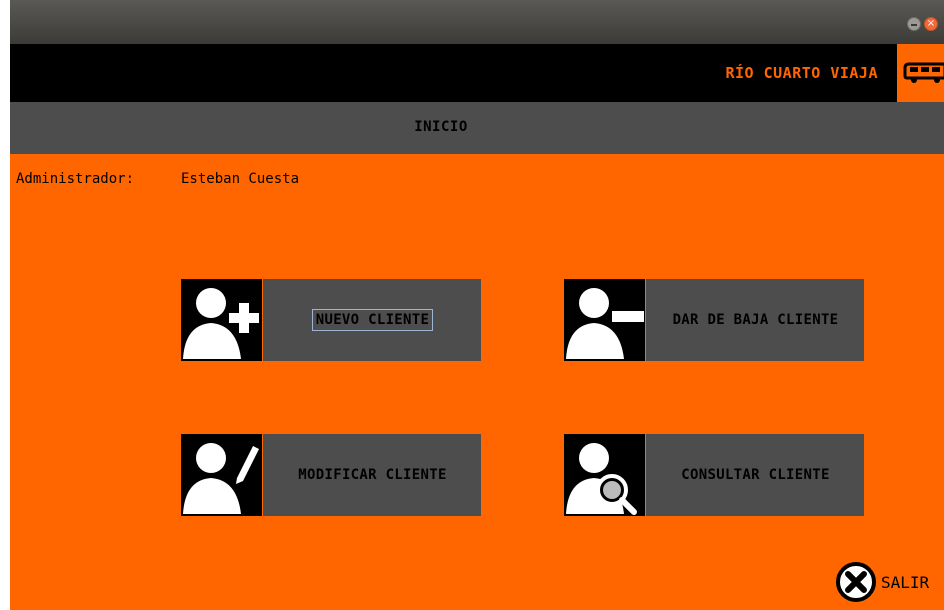  I want to click on search-client-button: CONSULTAR CLIENTE, so click(714, 475).